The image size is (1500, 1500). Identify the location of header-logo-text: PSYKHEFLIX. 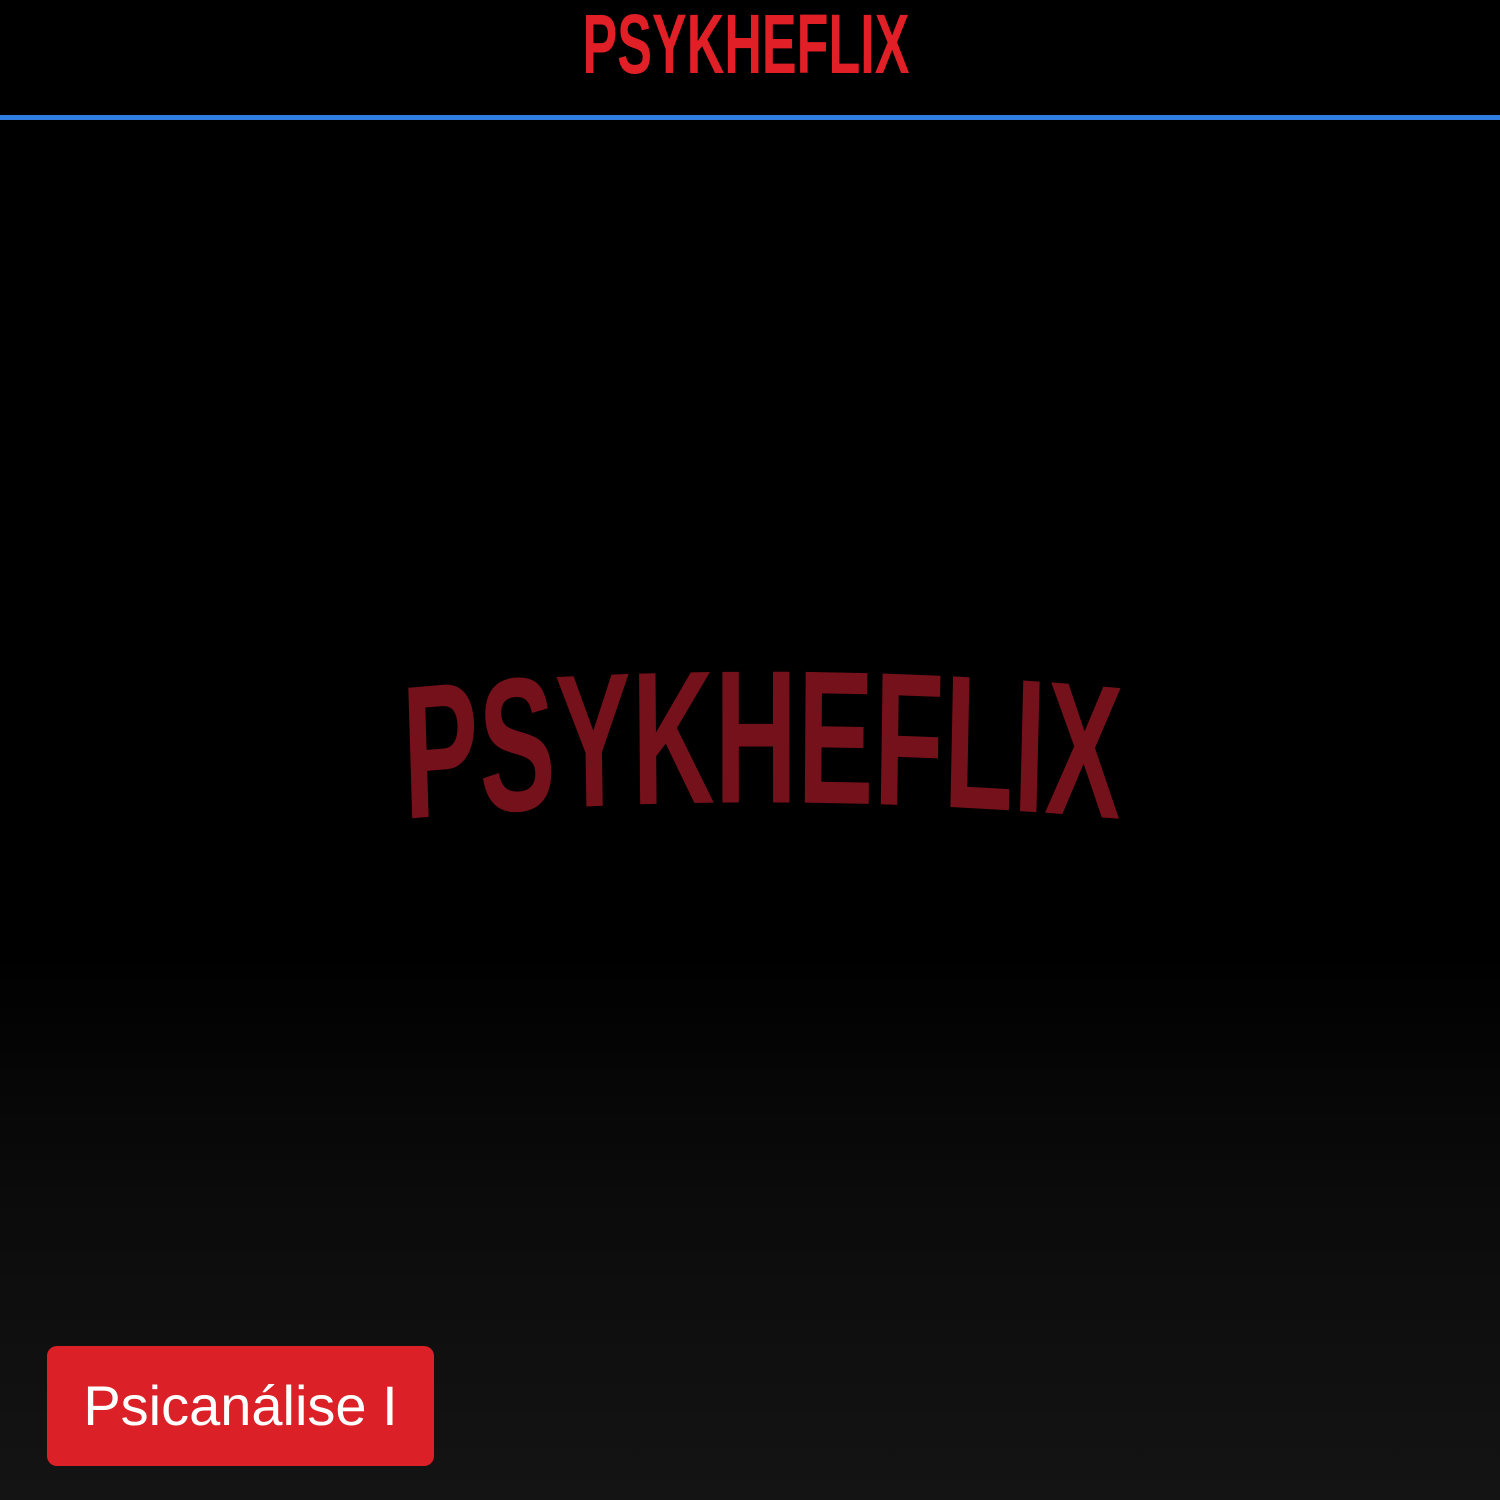
(746, 45).